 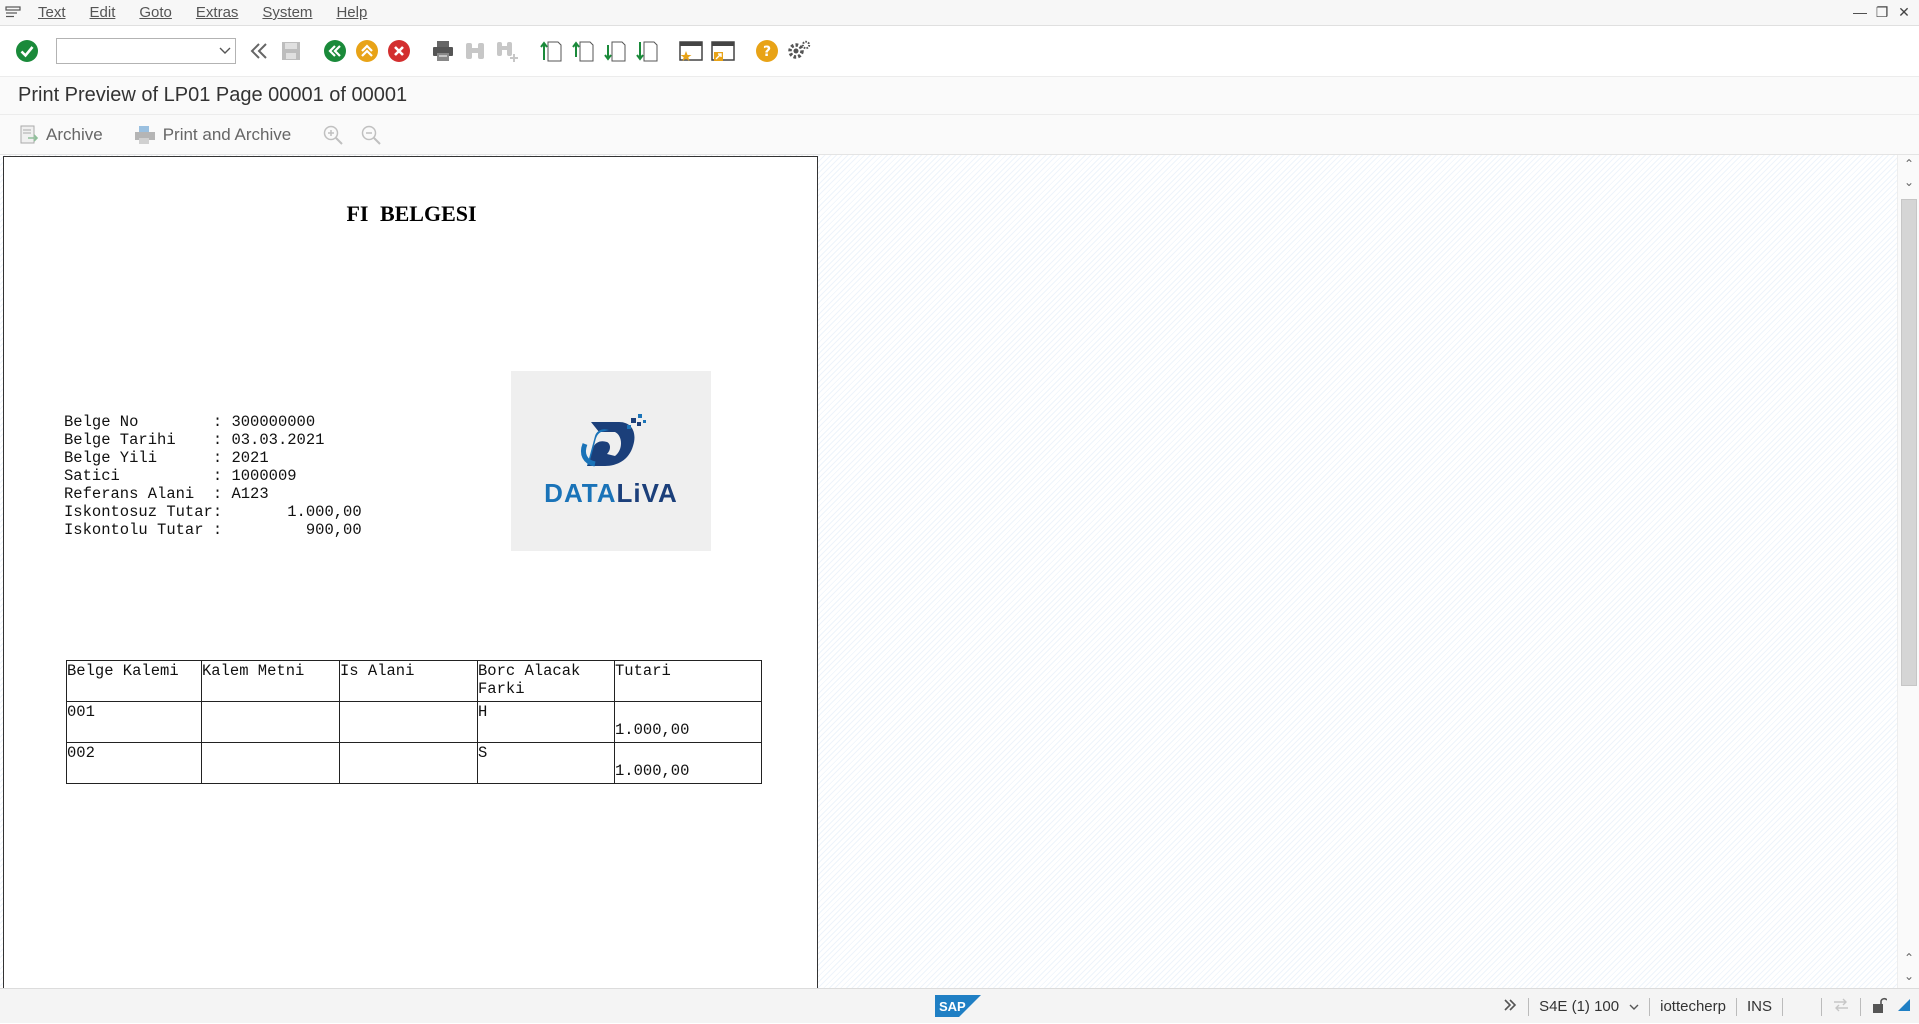 I want to click on previous-page-button, so click(x=583, y=51).